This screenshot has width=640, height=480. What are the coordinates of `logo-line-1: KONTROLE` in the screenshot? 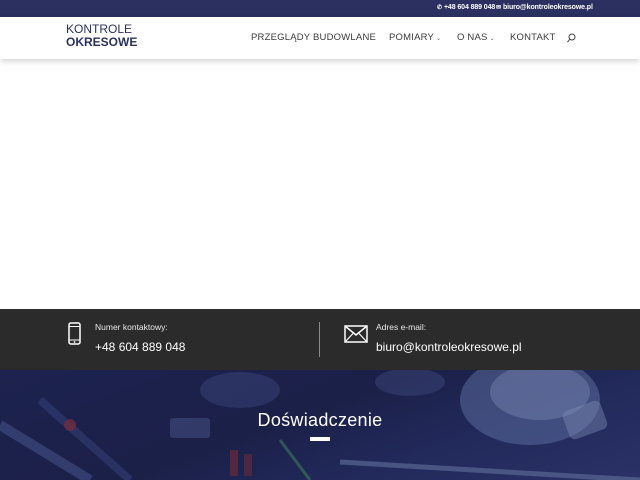 It's located at (99, 29).